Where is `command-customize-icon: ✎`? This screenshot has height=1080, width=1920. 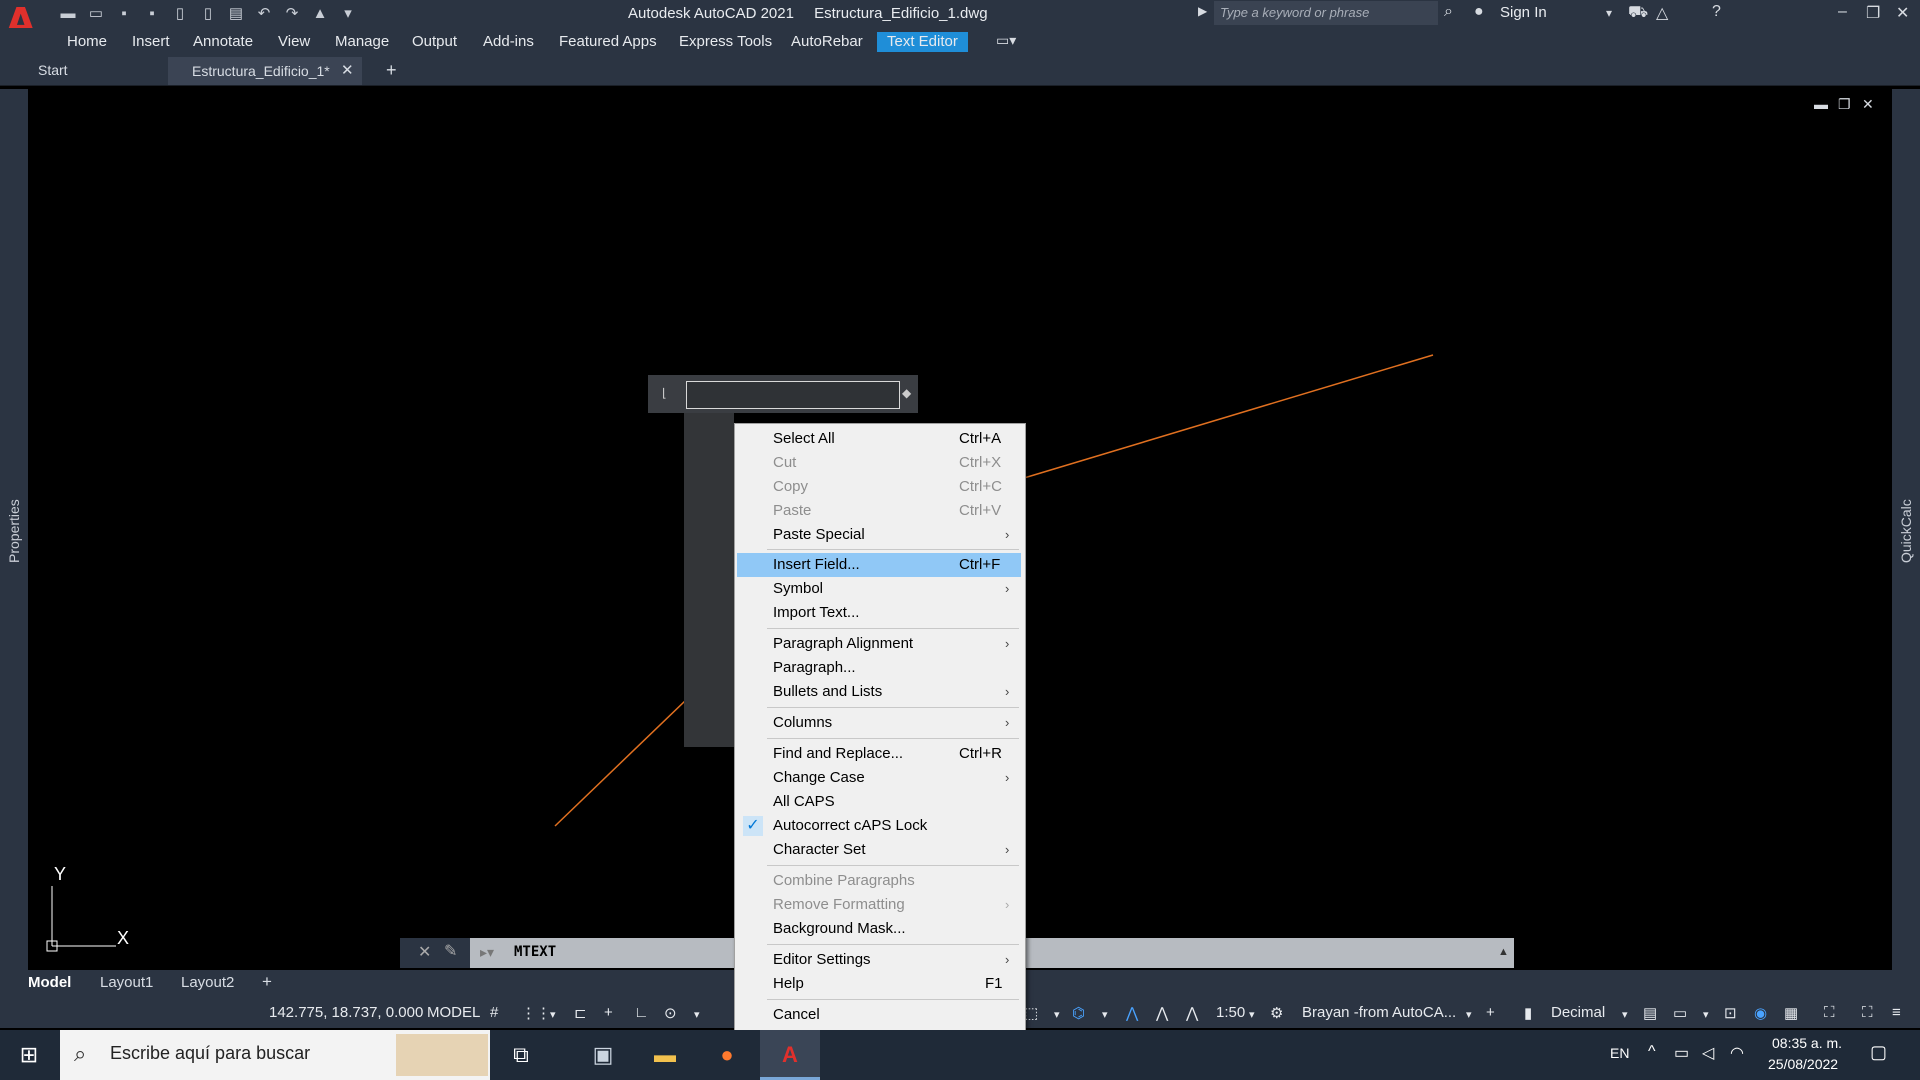
command-customize-icon: ✎ is located at coordinates (450, 951).